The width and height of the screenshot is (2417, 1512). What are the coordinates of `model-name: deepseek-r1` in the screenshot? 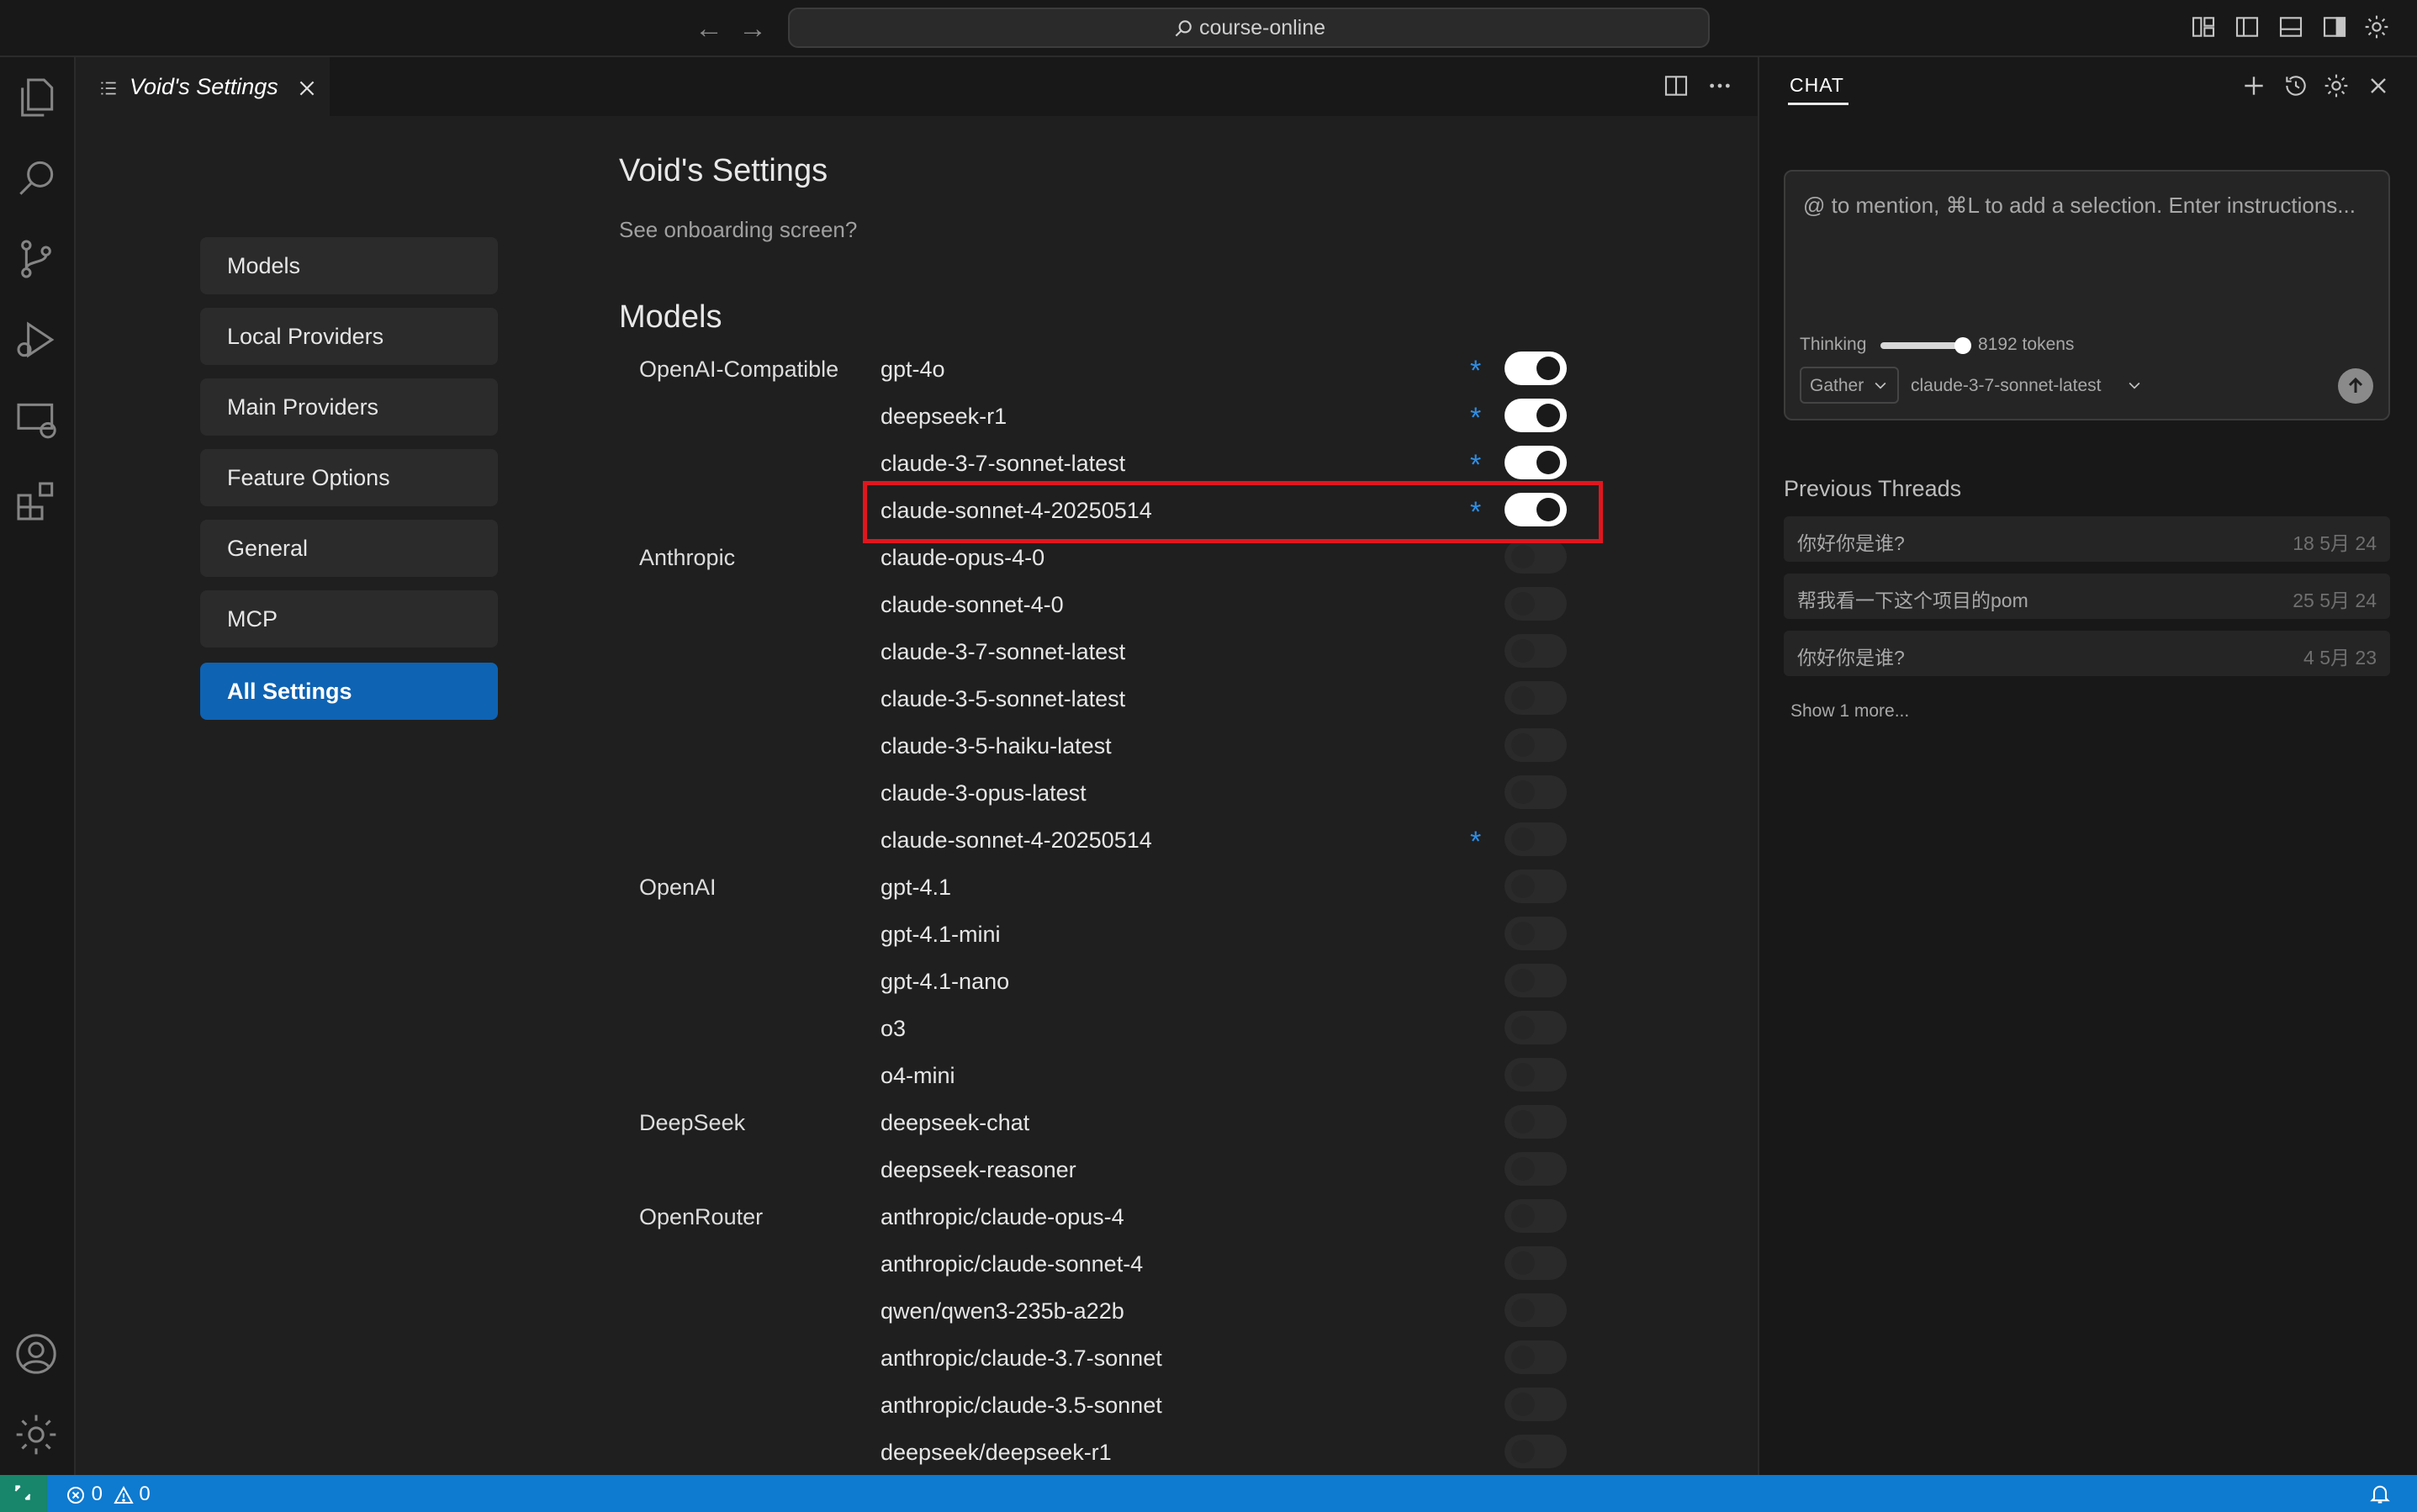 It's located at (944, 416).